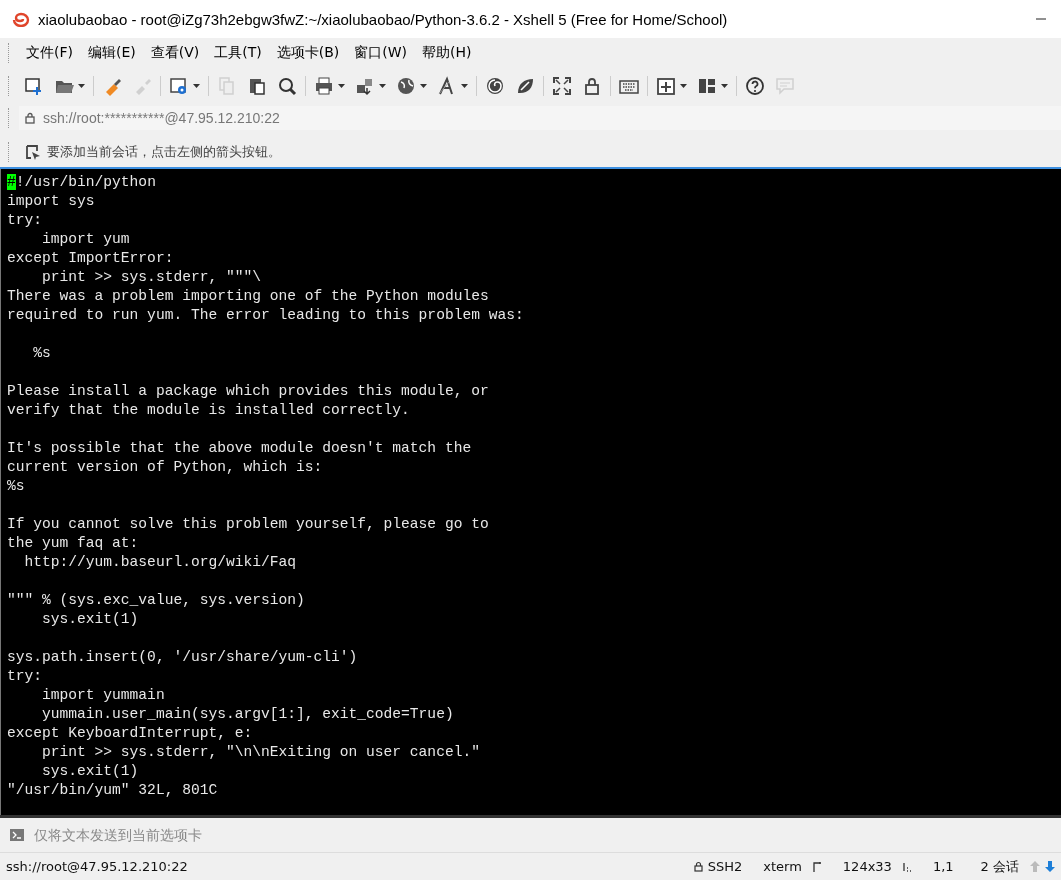 This screenshot has height=880, width=1061. Describe the element at coordinates (666, 86) in the screenshot. I see `add-icon` at that location.